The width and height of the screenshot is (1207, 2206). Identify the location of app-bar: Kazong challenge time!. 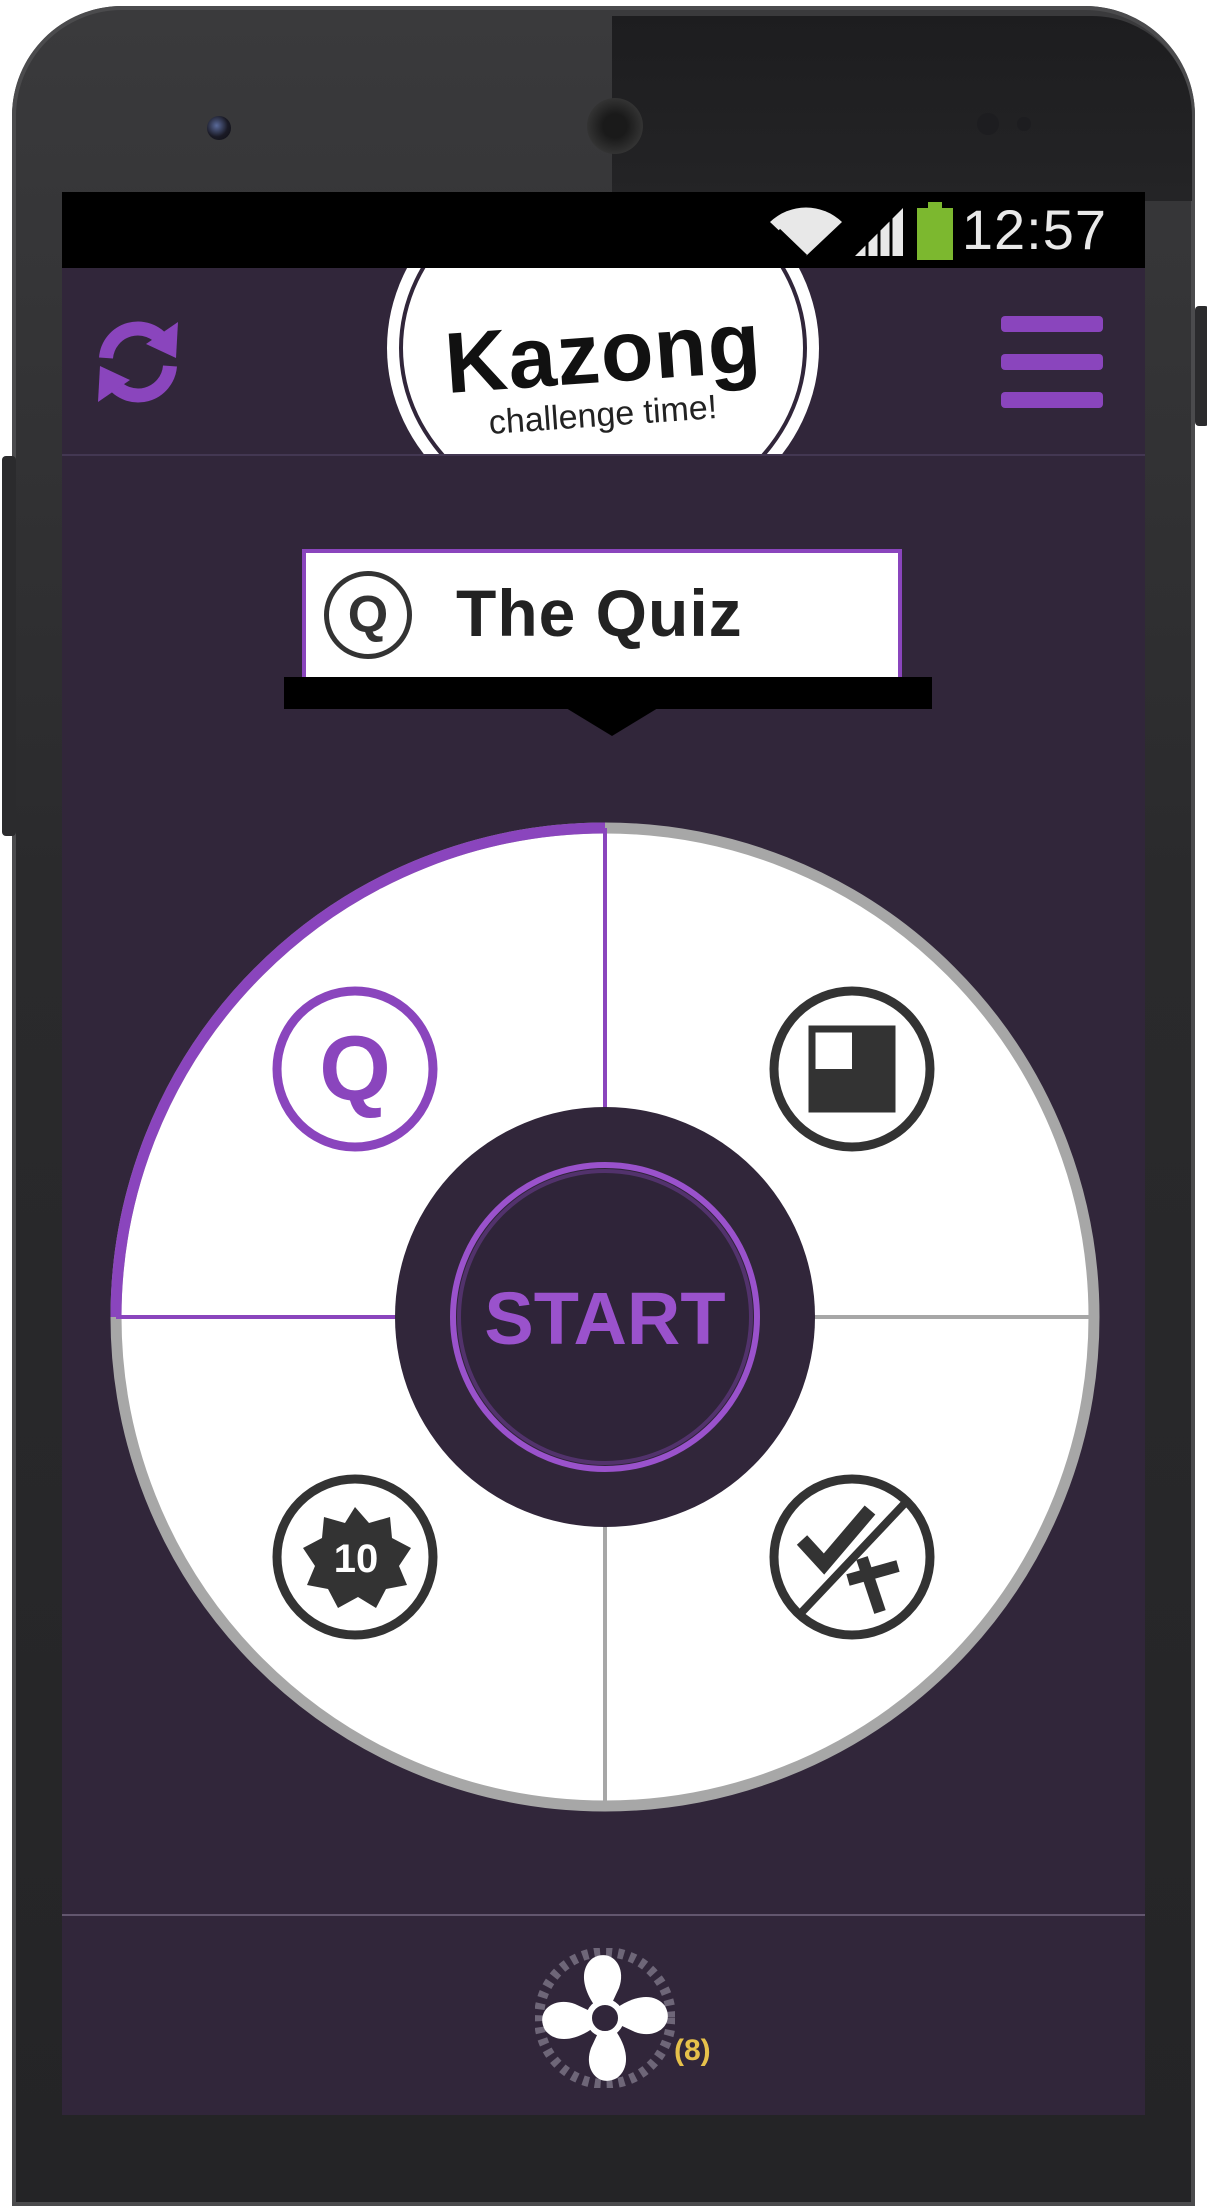
(603, 362).